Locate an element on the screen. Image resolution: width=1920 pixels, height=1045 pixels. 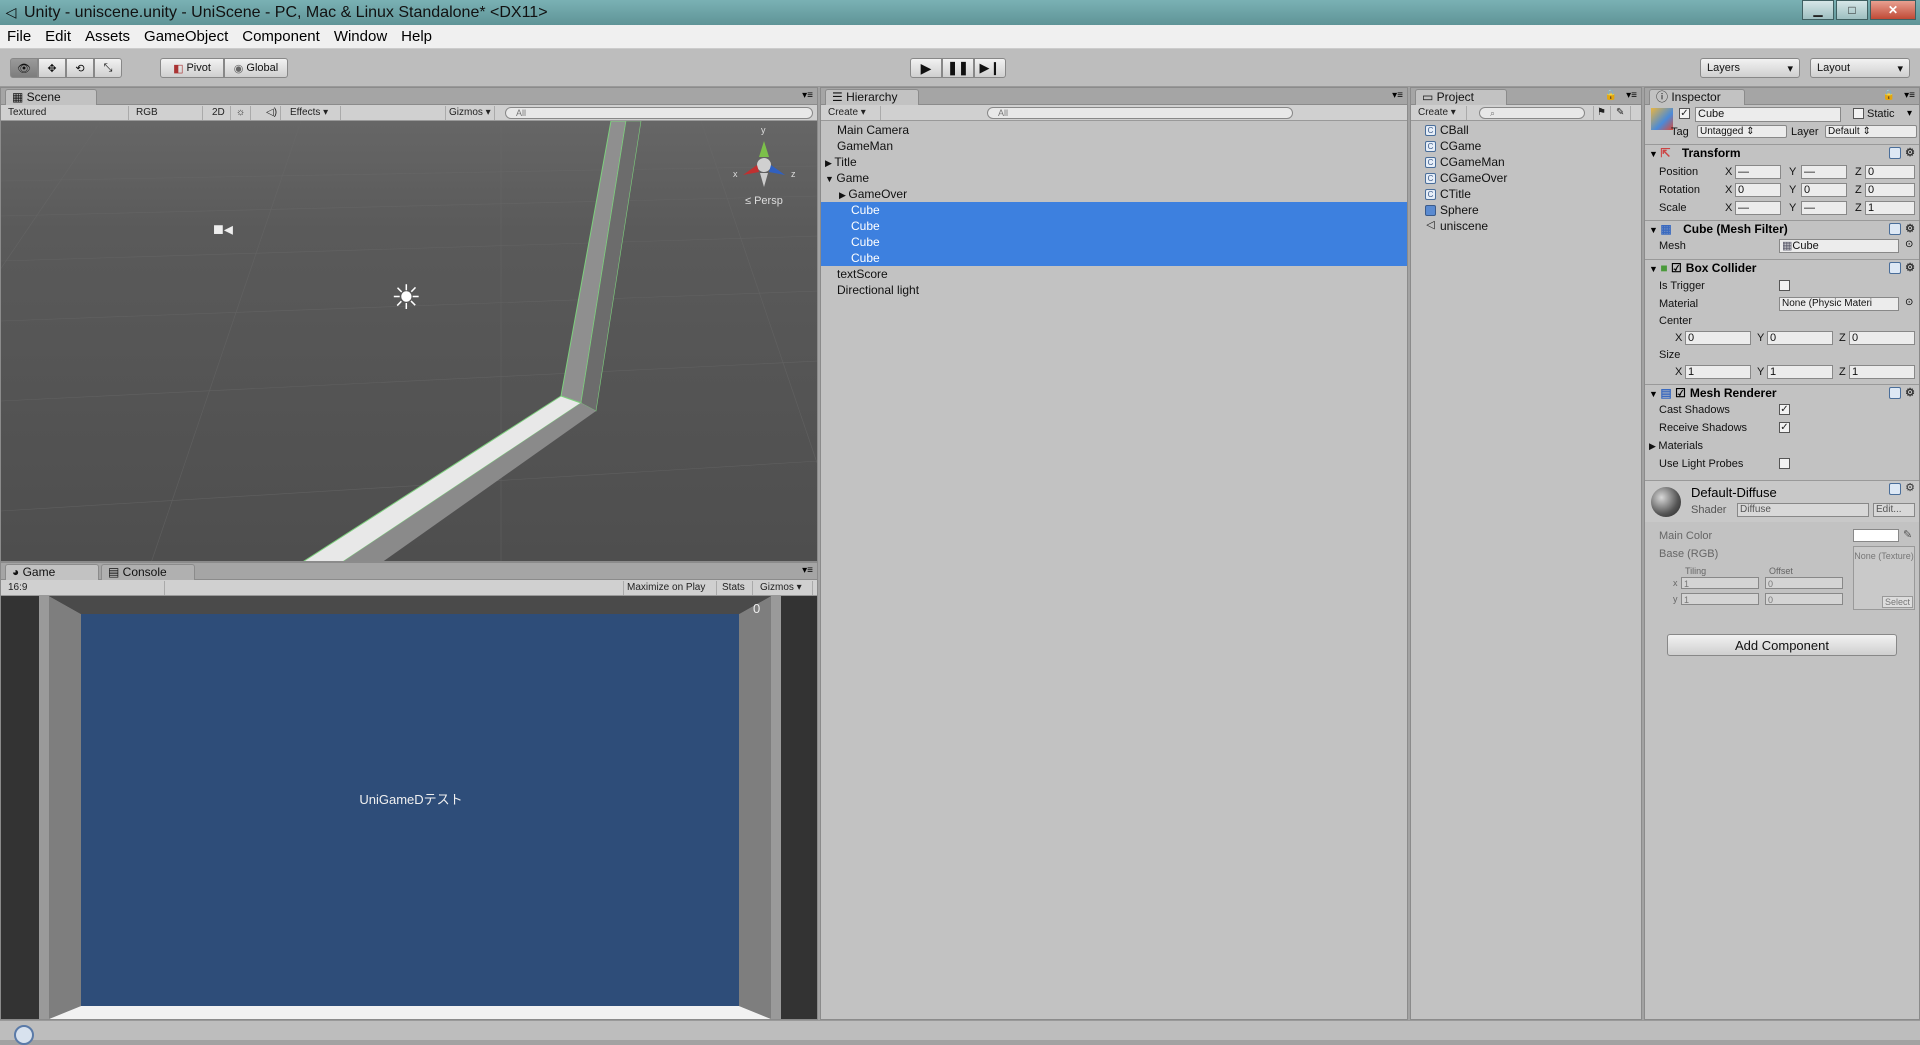
mesh-filter-header: ▼ ▦ Cube (Mesh Filter) ⚙ is located at coordinates (1782, 228).